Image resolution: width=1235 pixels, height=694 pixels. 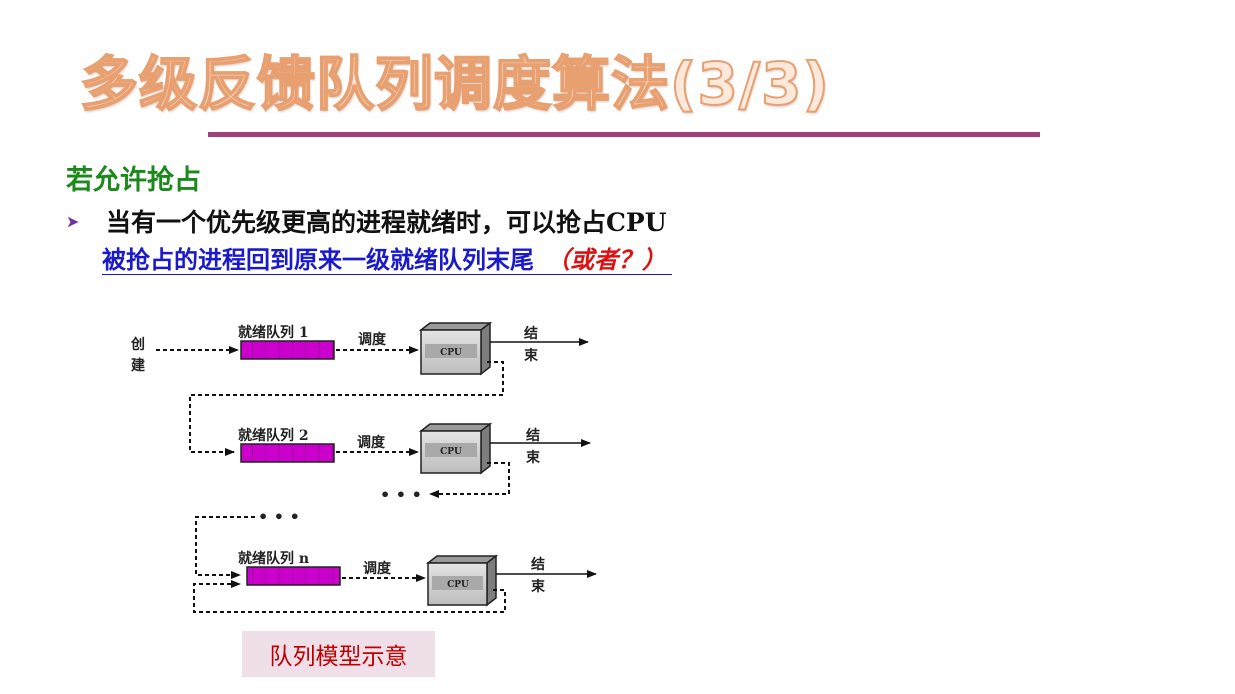 I want to click on cpu-label-n: CPU, so click(x=458, y=585).